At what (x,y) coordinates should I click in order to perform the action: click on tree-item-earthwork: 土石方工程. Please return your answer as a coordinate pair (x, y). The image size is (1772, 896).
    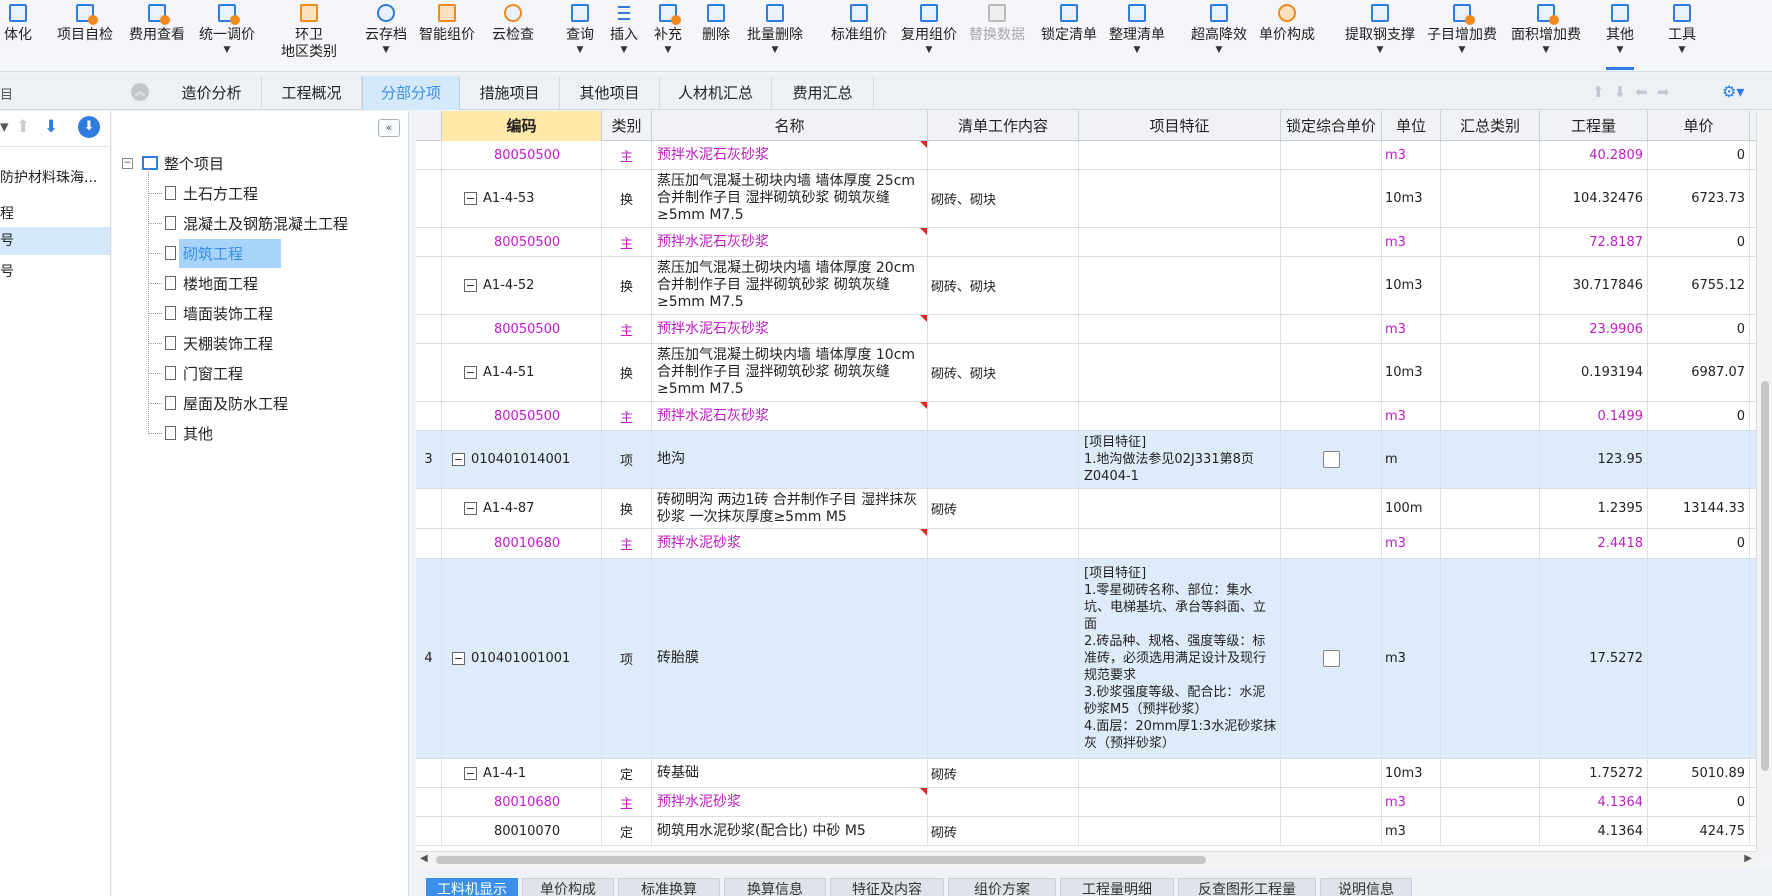
    Looking at the image, I should click on (203, 193).